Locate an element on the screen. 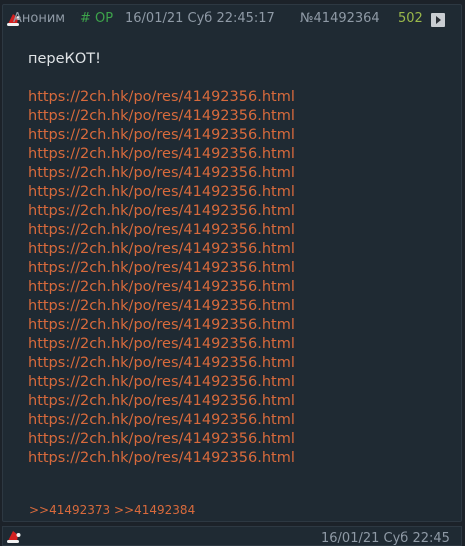 Image resolution: width=465 pixels, height=546 pixels. reply-refs: >>41492373 >>41492384 is located at coordinates (112, 510).